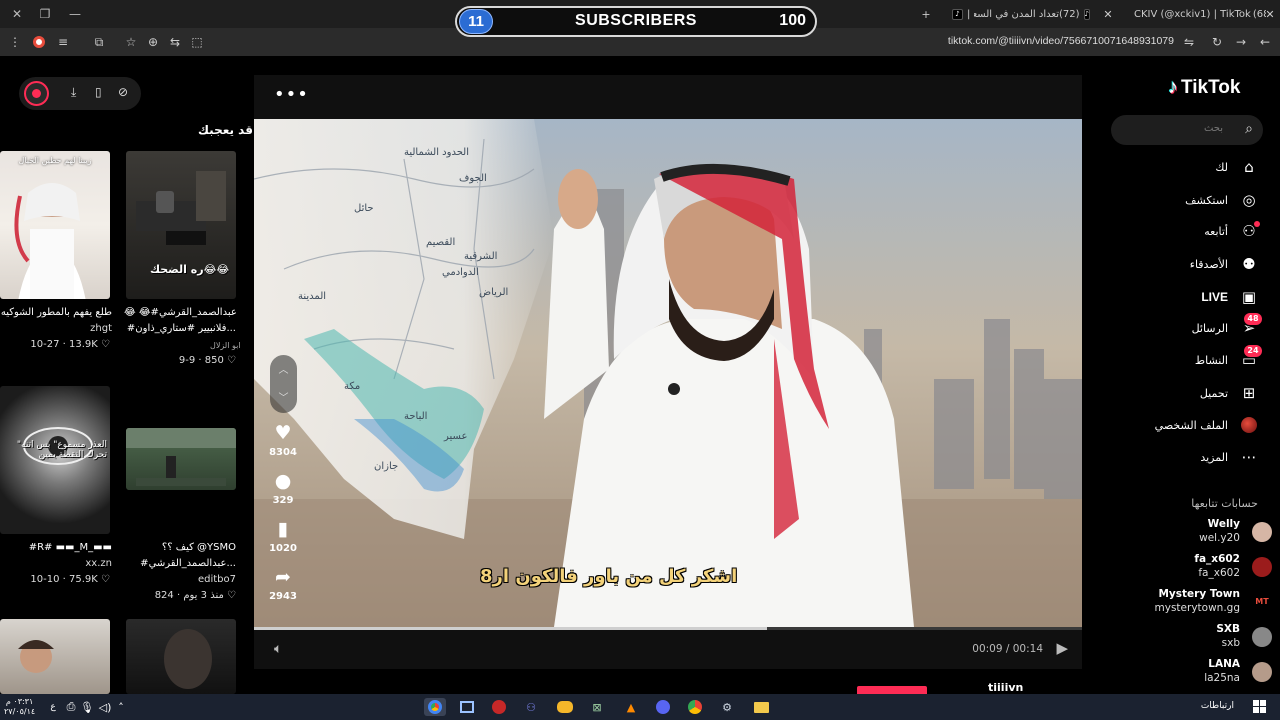 This screenshot has height=720, width=1280. I want to click on new-tab-button: +, so click(926, 14).